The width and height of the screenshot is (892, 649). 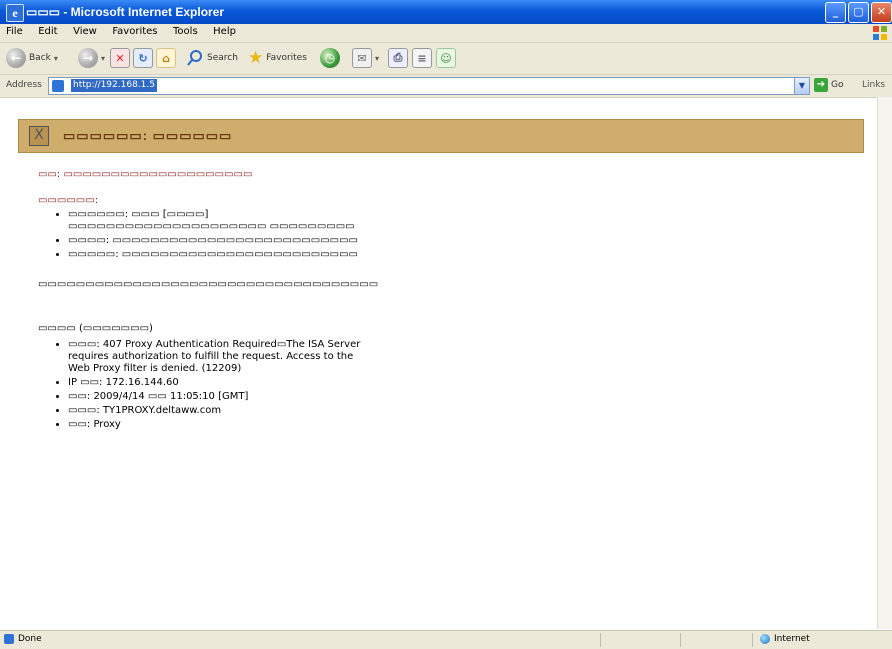 What do you see at coordinates (765, 639) in the screenshot?
I see `globe-icon` at bounding box center [765, 639].